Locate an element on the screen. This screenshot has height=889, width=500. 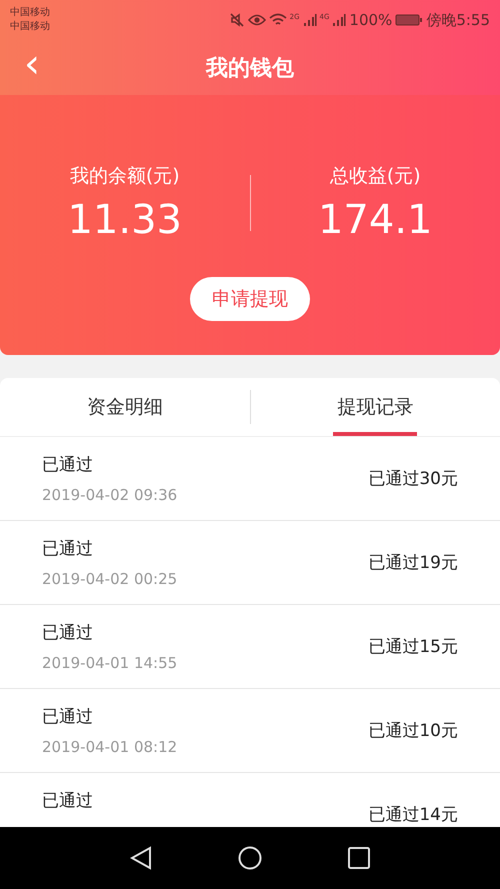
record-date: 2019-04-01 14:55 is located at coordinates (110, 663).